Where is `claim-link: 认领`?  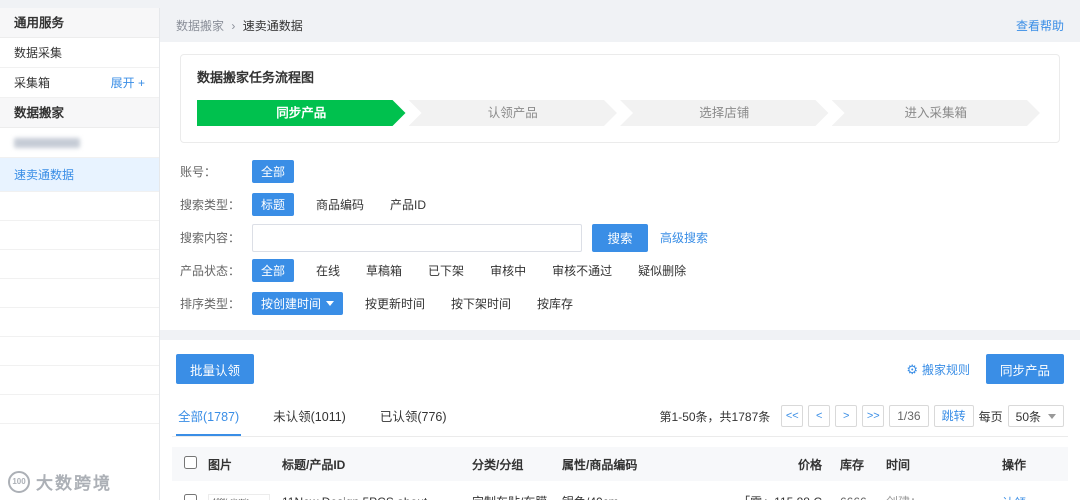
claim-link: 认领 is located at coordinates (1034, 497).